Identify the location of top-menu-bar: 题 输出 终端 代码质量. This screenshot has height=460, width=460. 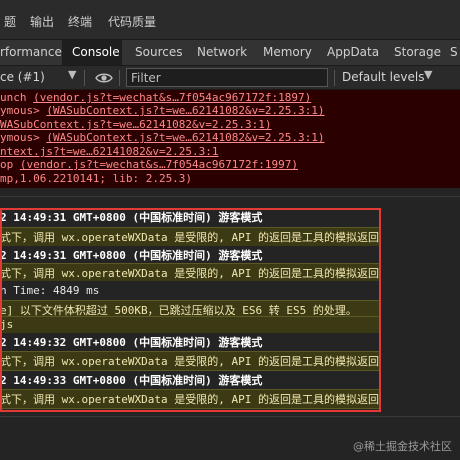
(230, 20).